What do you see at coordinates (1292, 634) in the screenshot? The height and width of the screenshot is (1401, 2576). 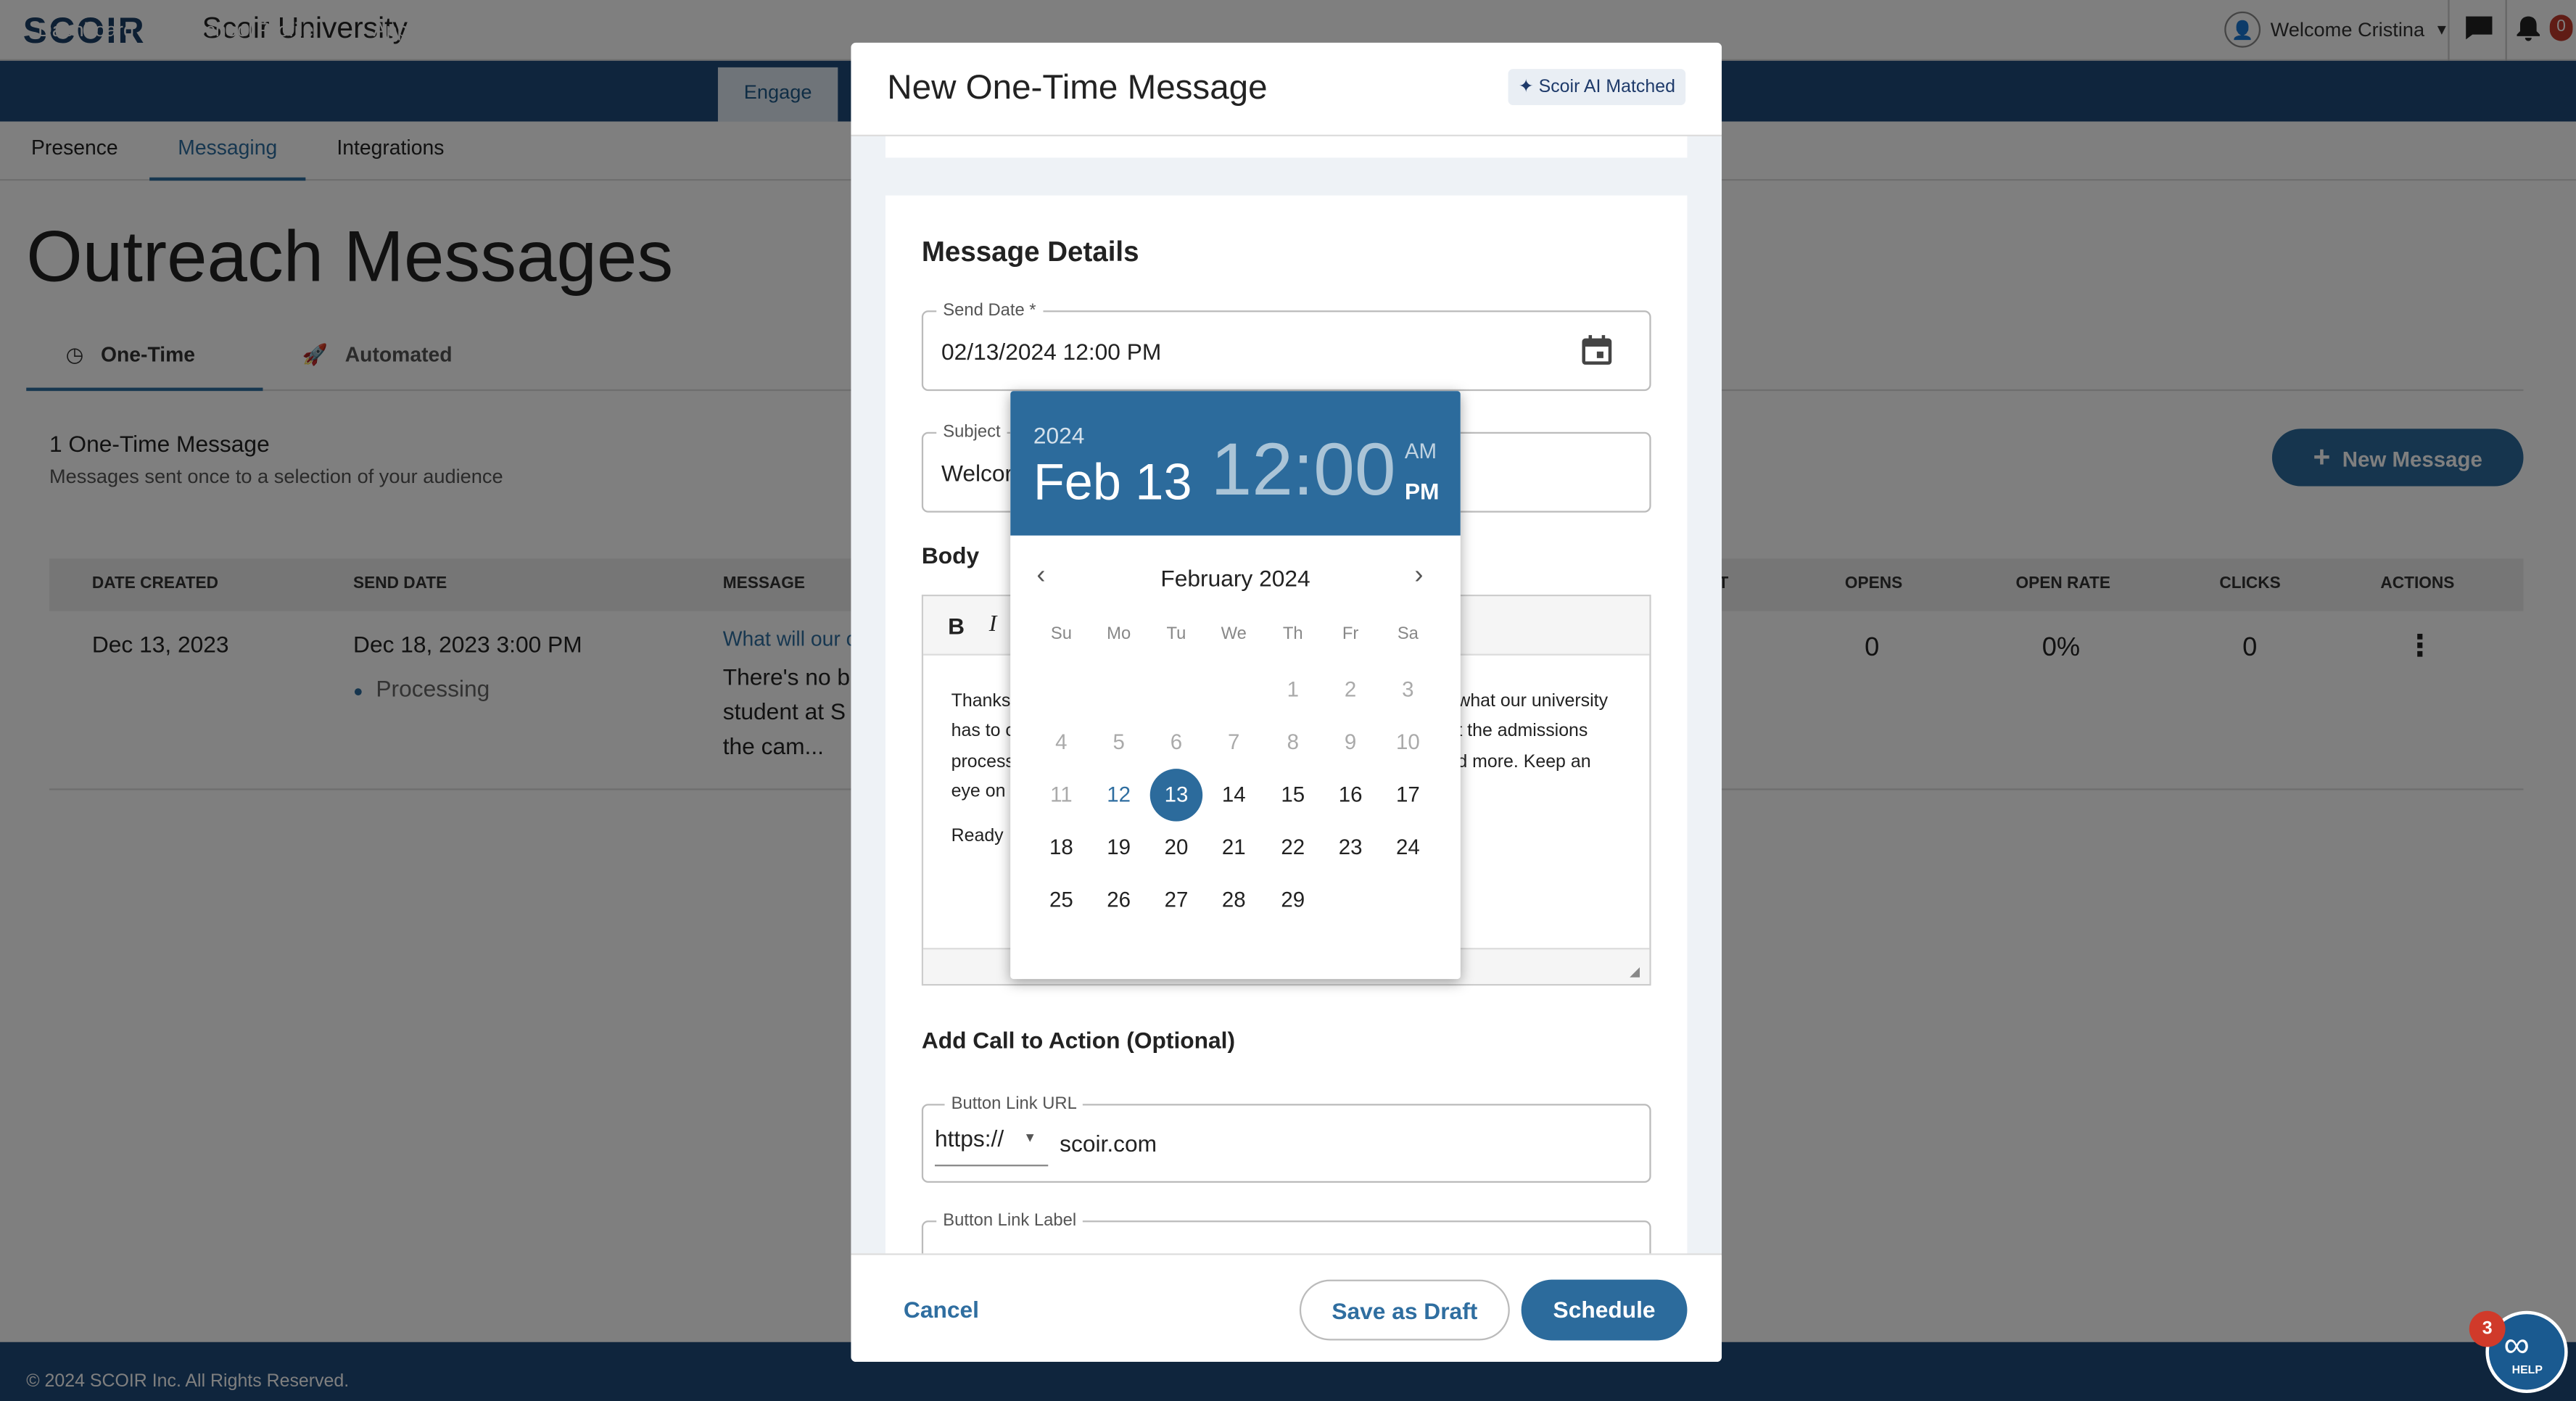 I see `weekday-th: Th` at bounding box center [1292, 634].